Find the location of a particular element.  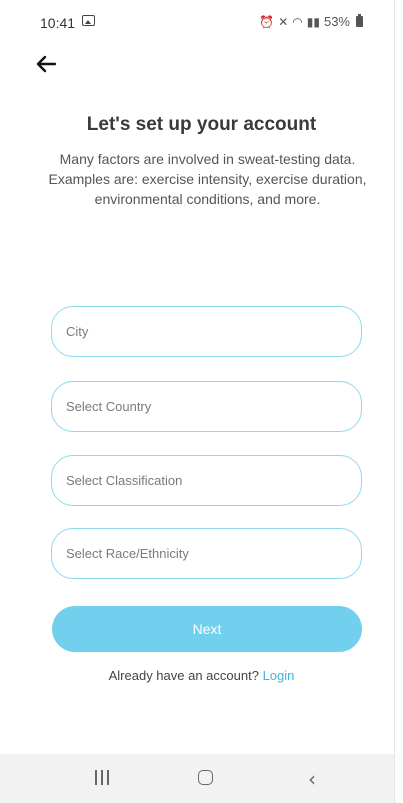

classification-select is located at coordinates (206, 480).